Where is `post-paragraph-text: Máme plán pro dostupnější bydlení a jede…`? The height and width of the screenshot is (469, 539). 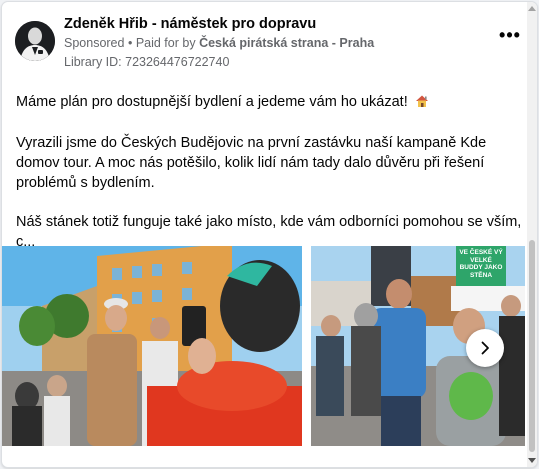 post-paragraph-text: Máme plán pro dostupnější bydlení a jede… is located at coordinates (212, 102).